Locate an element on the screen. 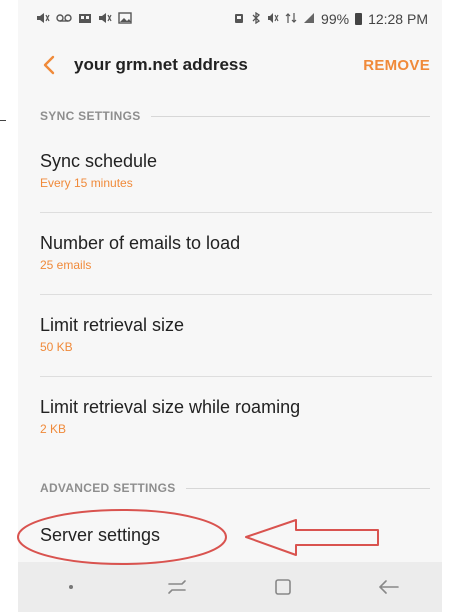 This screenshot has height=612, width=460. voicemail-icon is located at coordinates (64, 19).